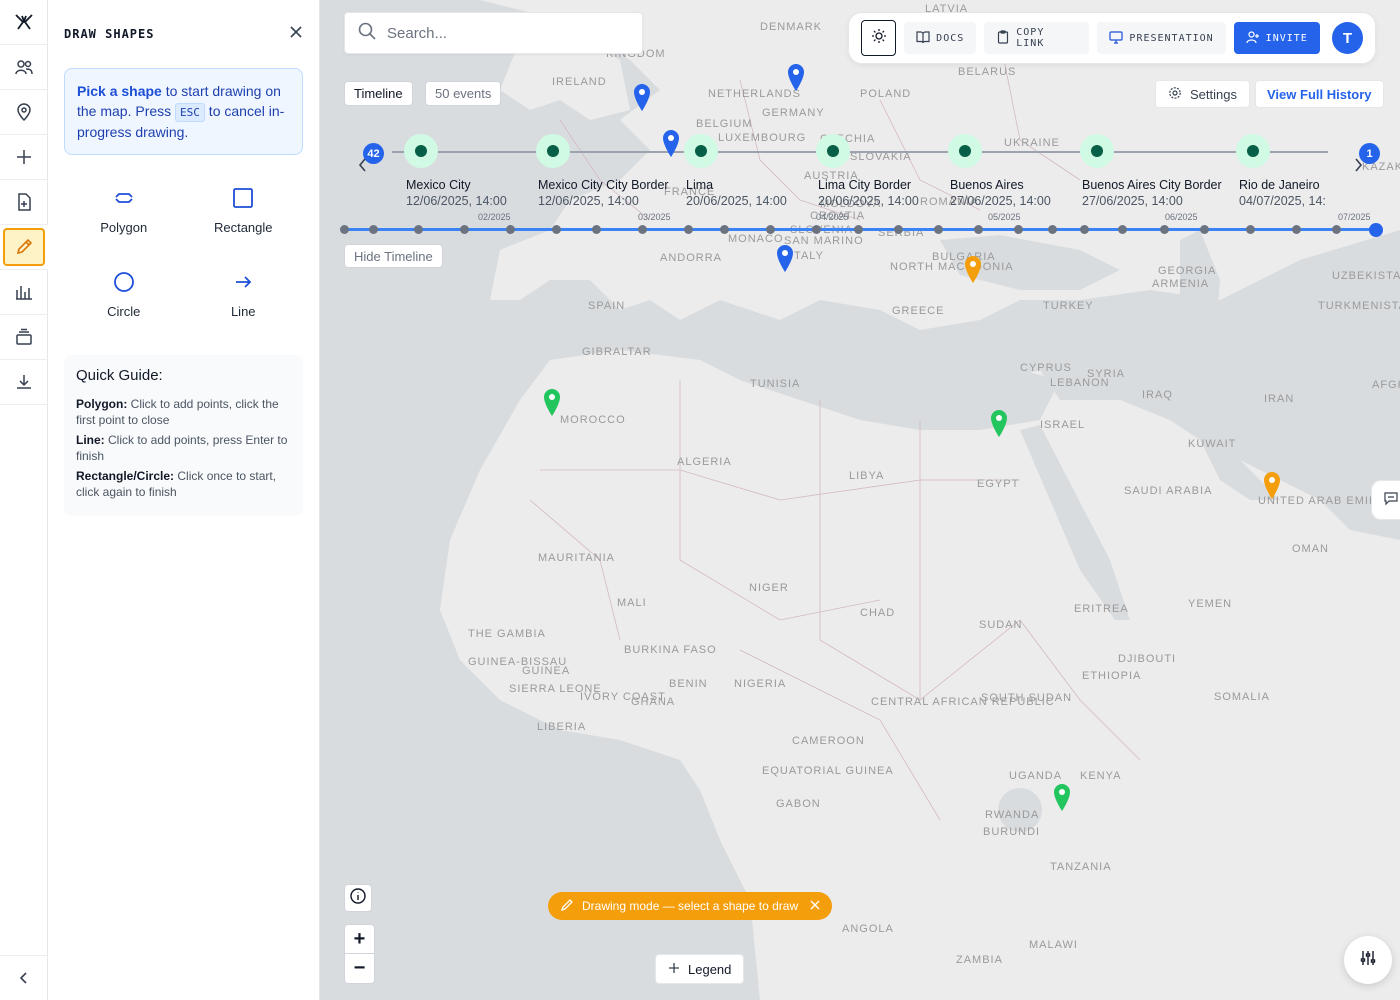  I want to click on feedback-button, so click(1385, 500).